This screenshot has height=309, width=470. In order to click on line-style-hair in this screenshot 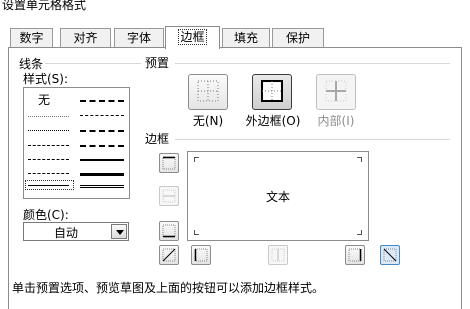, I will do `click(48, 116)`.